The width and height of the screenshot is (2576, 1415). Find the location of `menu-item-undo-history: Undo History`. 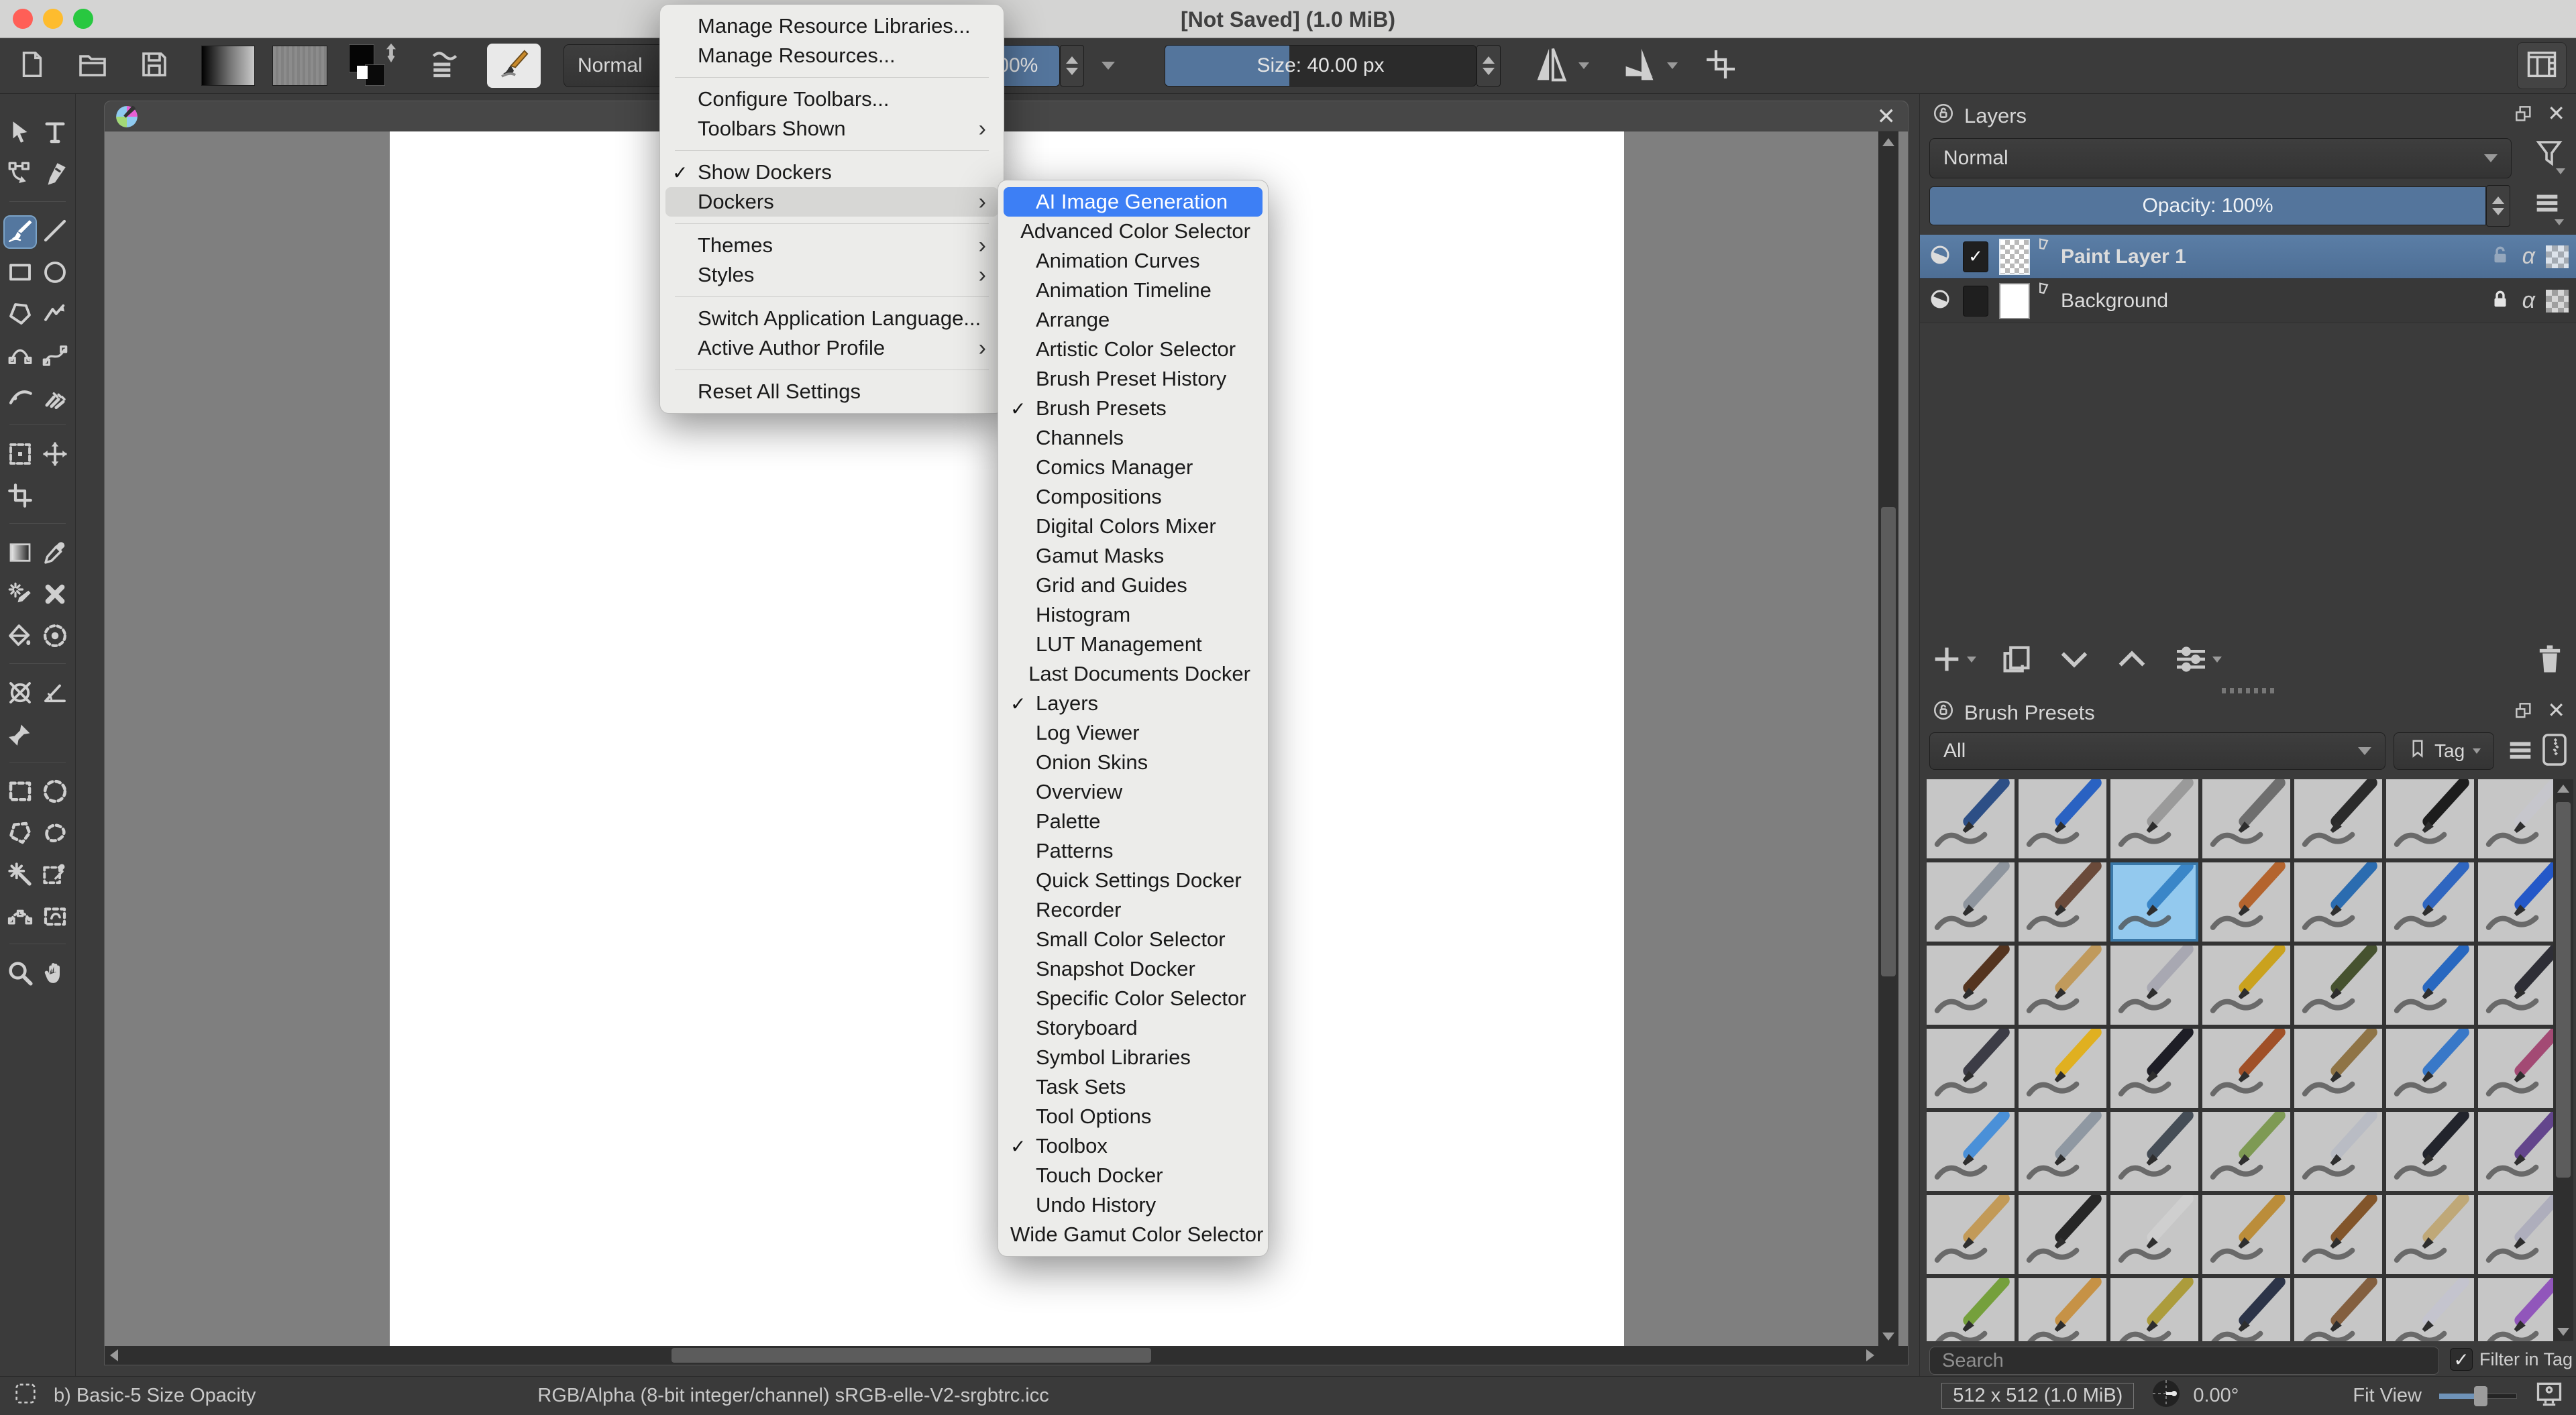

menu-item-undo-history: Undo History is located at coordinates (1133, 1205).